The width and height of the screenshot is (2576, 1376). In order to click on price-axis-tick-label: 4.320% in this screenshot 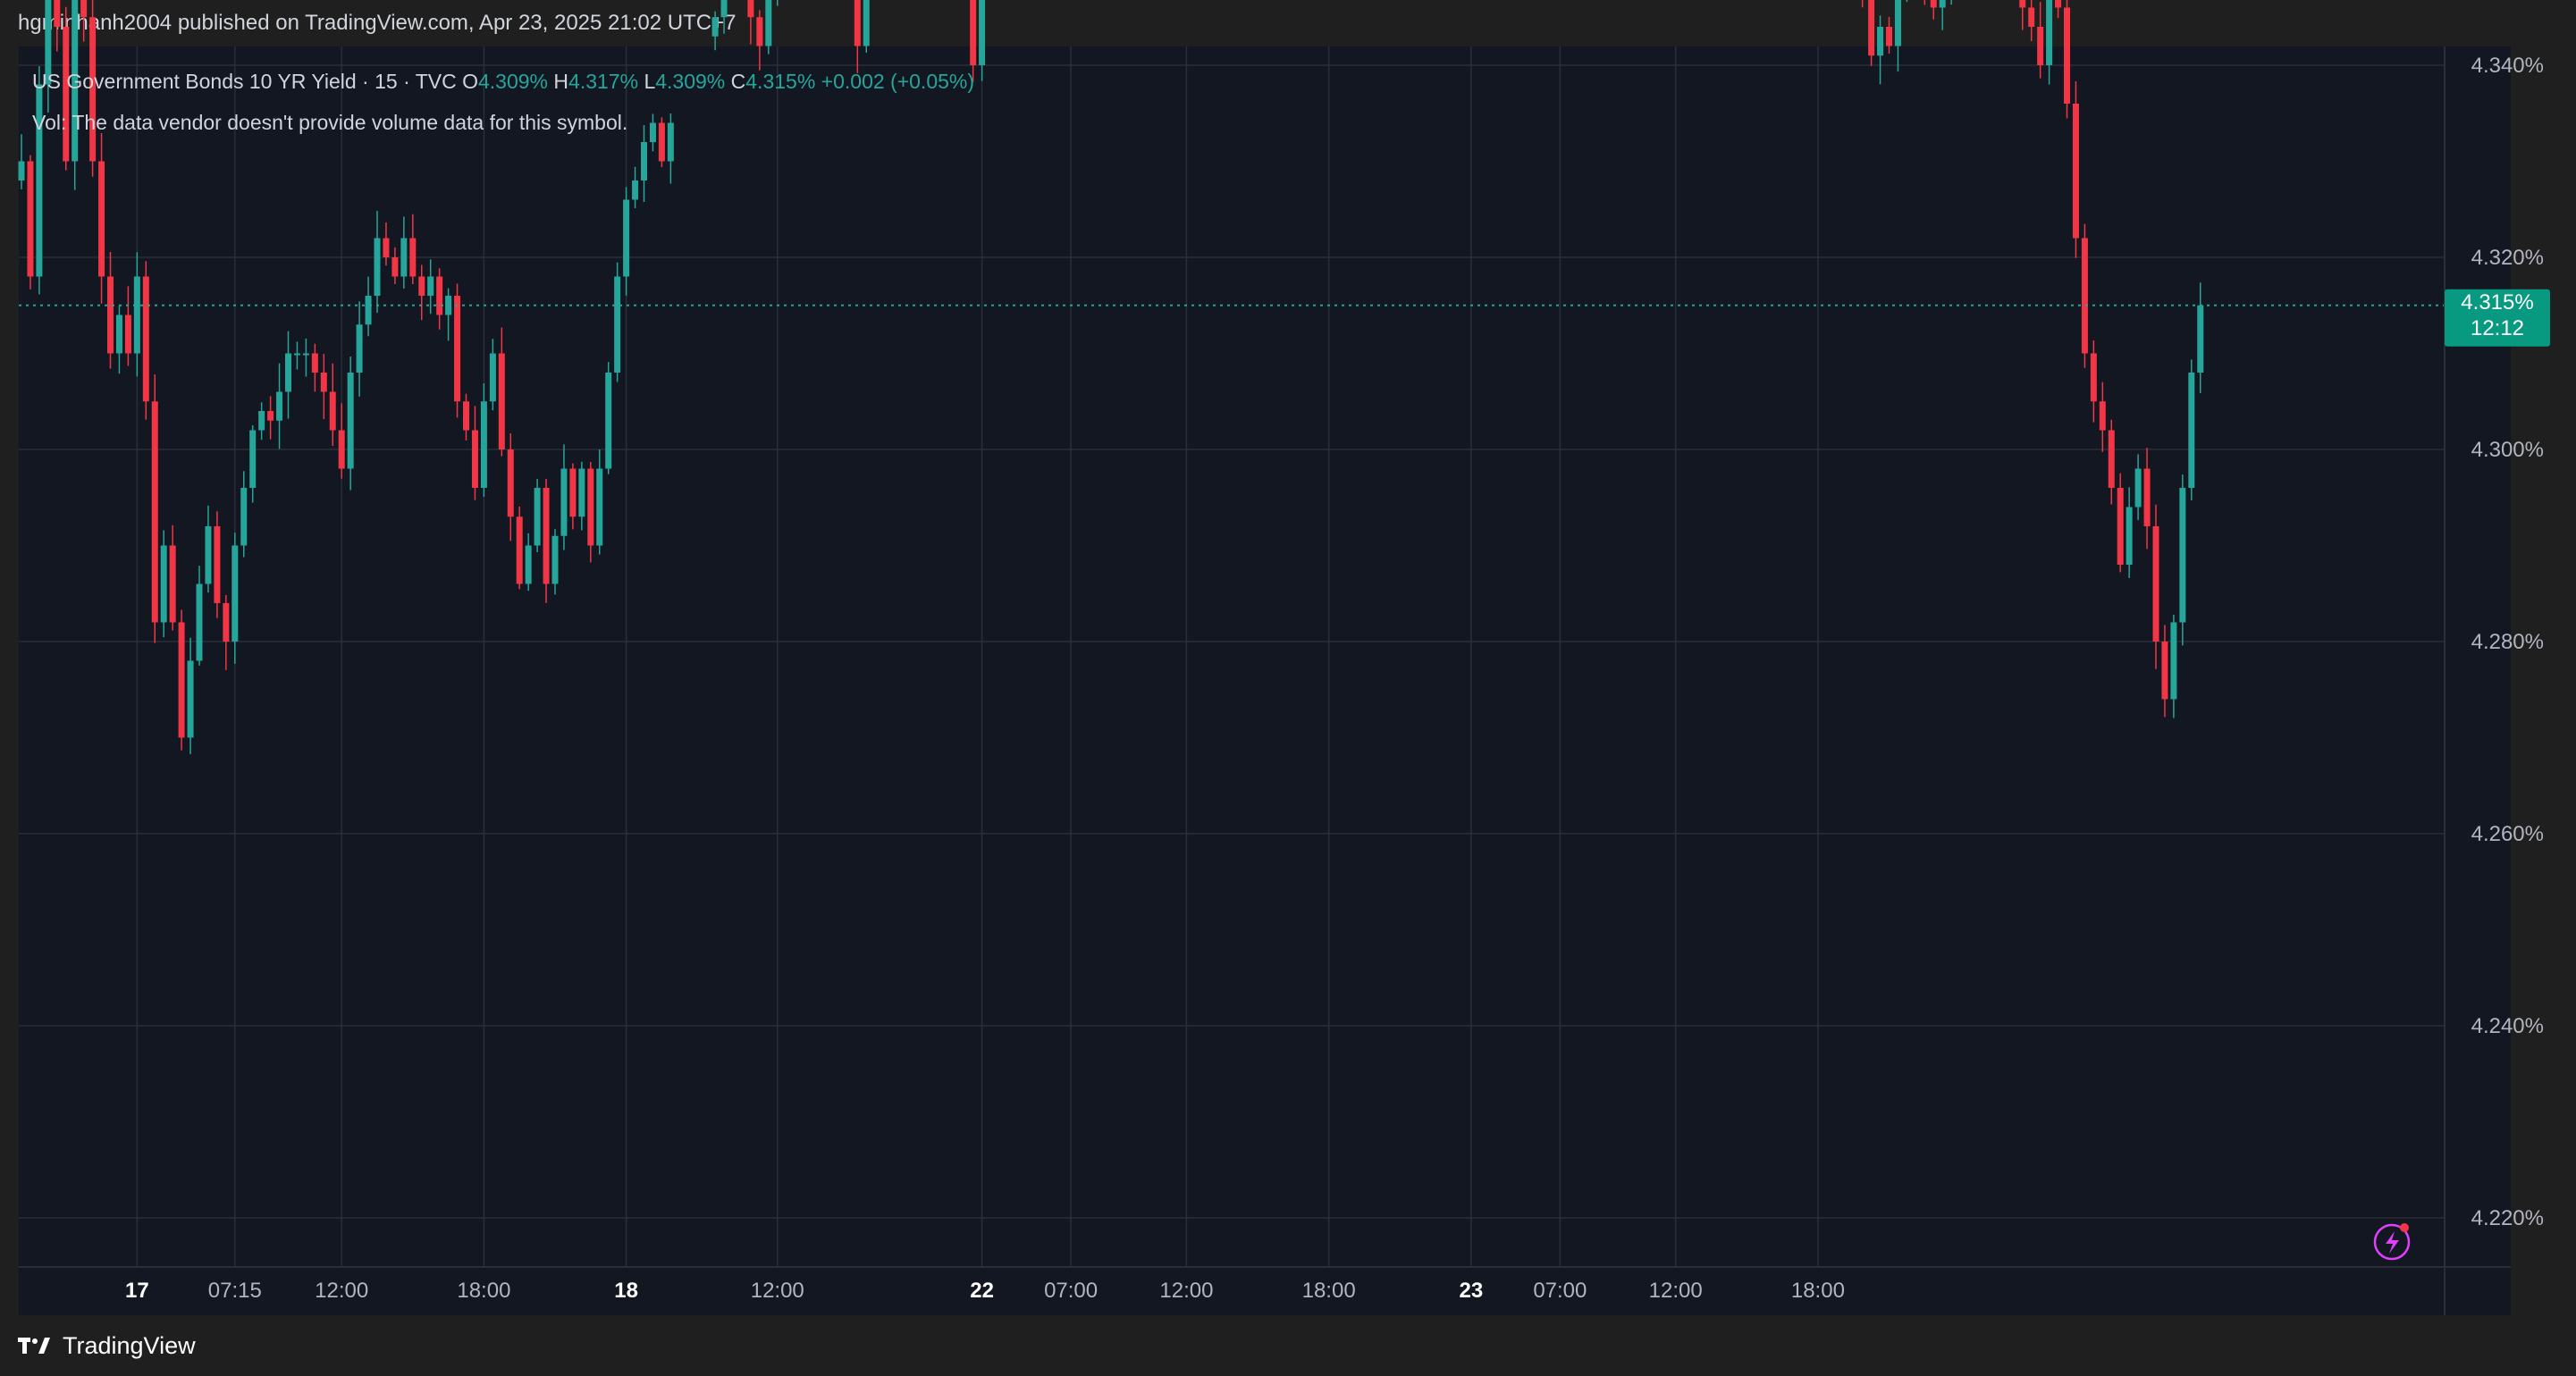, I will do `click(2507, 258)`.